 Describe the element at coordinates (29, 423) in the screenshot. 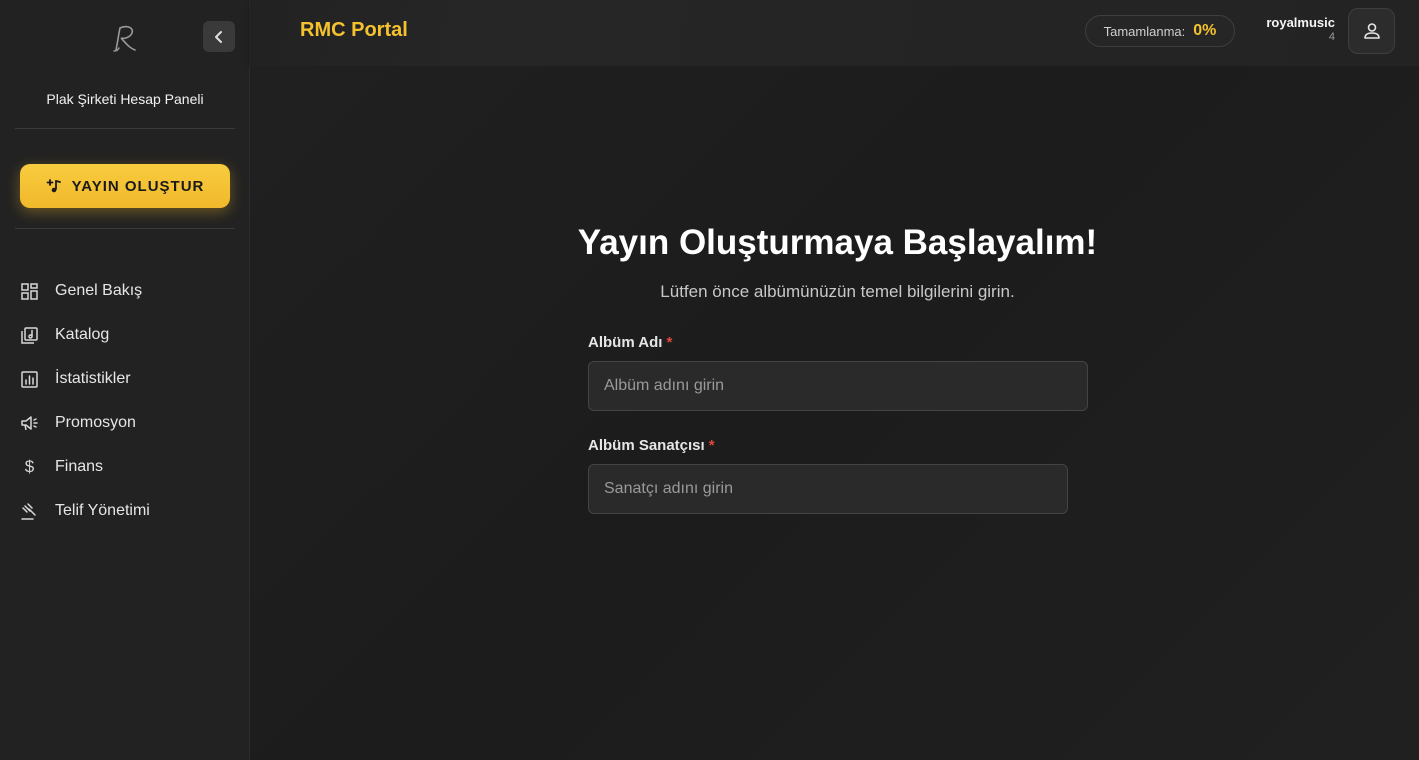

I see `megaphone-icon` at that location.